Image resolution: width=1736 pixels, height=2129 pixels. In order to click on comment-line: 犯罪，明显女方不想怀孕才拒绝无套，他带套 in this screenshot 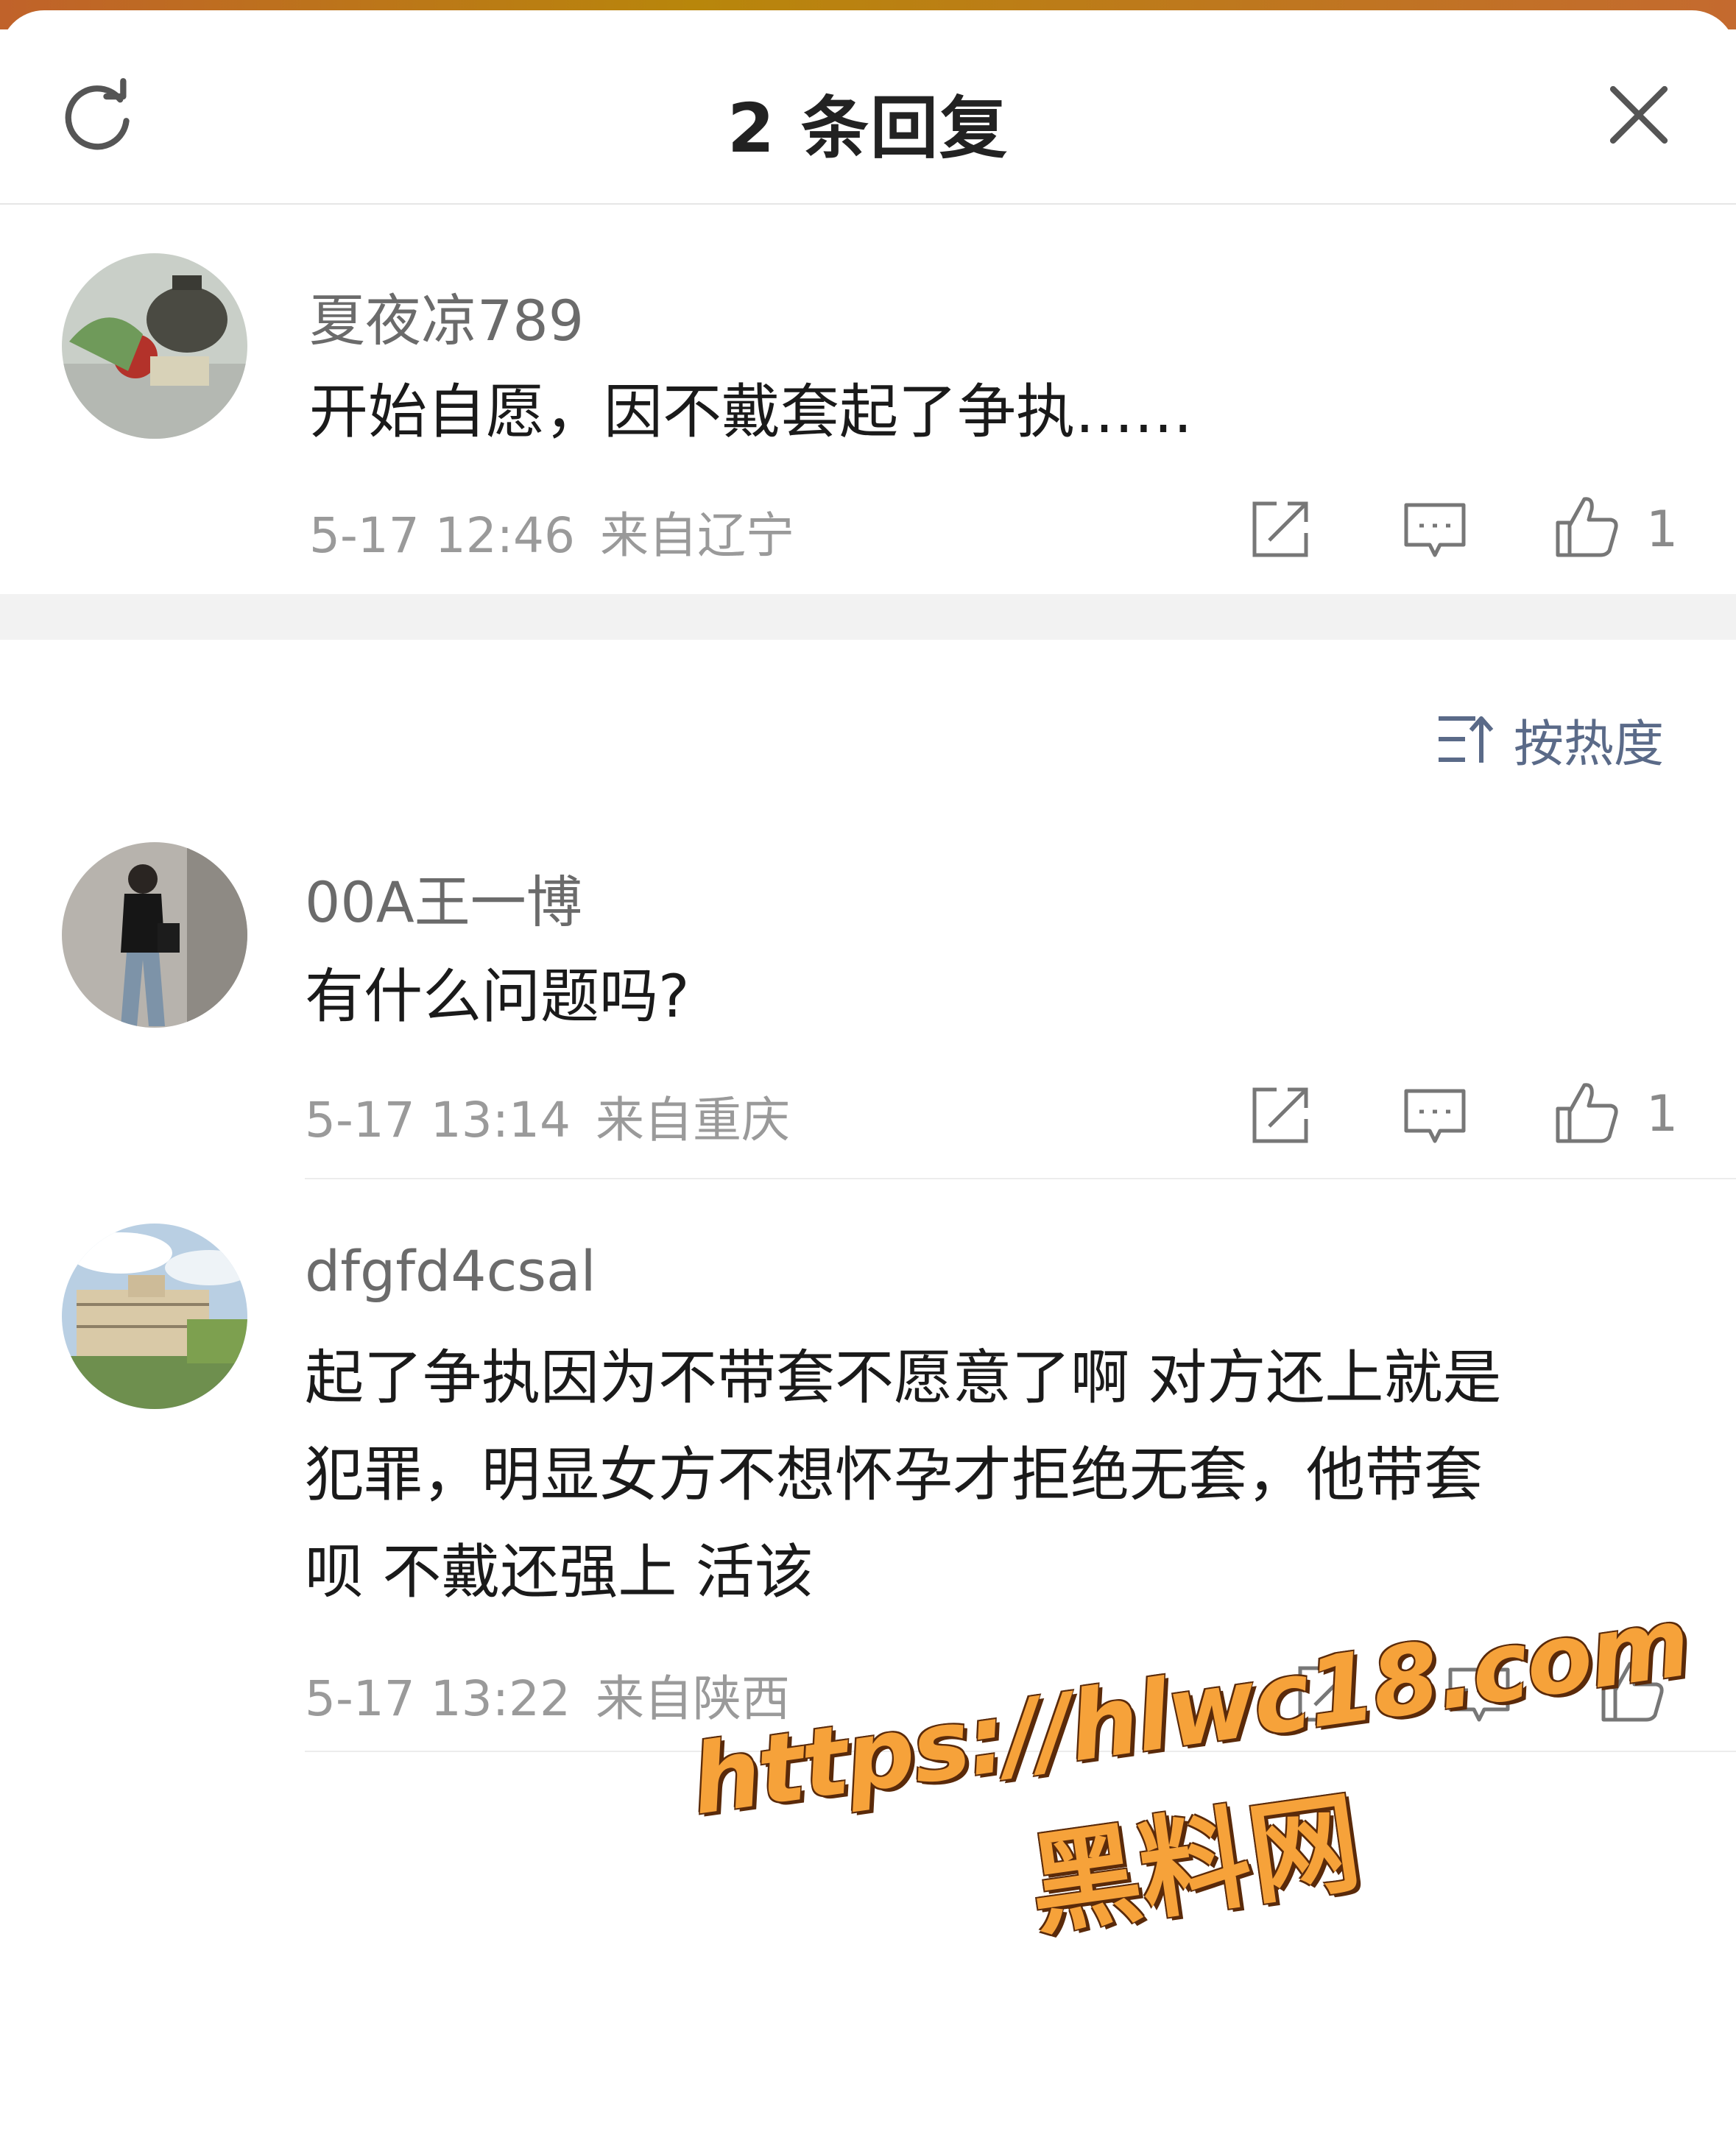, I will do `click(894, 1475)`.